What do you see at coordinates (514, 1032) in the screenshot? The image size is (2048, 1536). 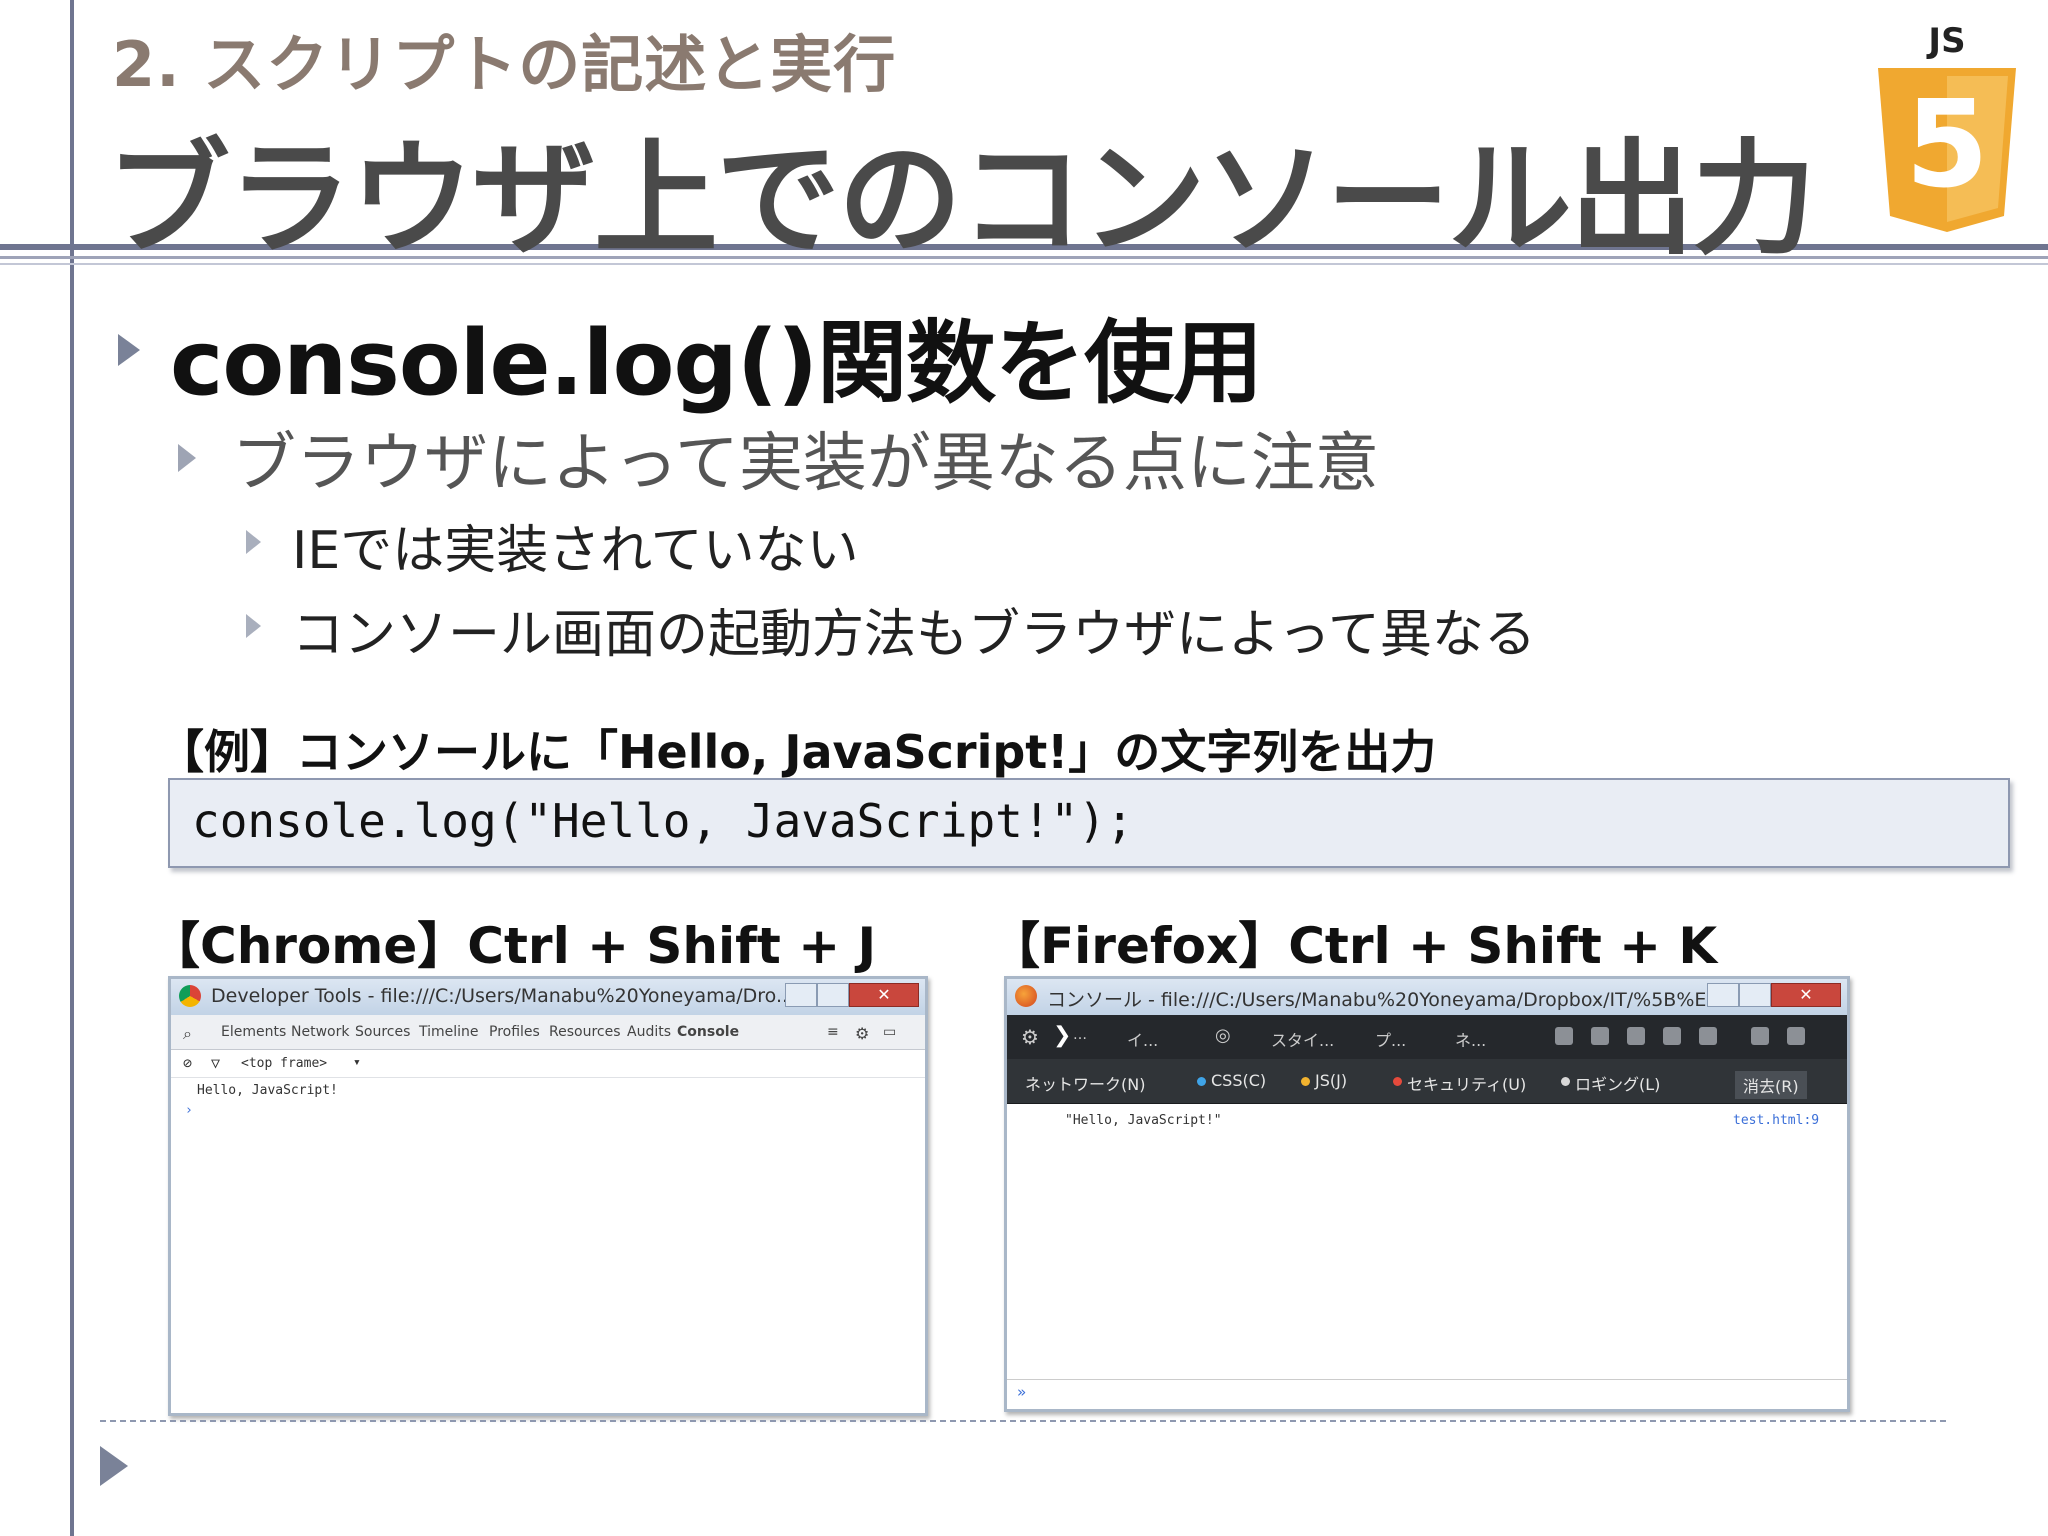 I see `tab-profiles: Profiles` at bounding box center [514, 1032].